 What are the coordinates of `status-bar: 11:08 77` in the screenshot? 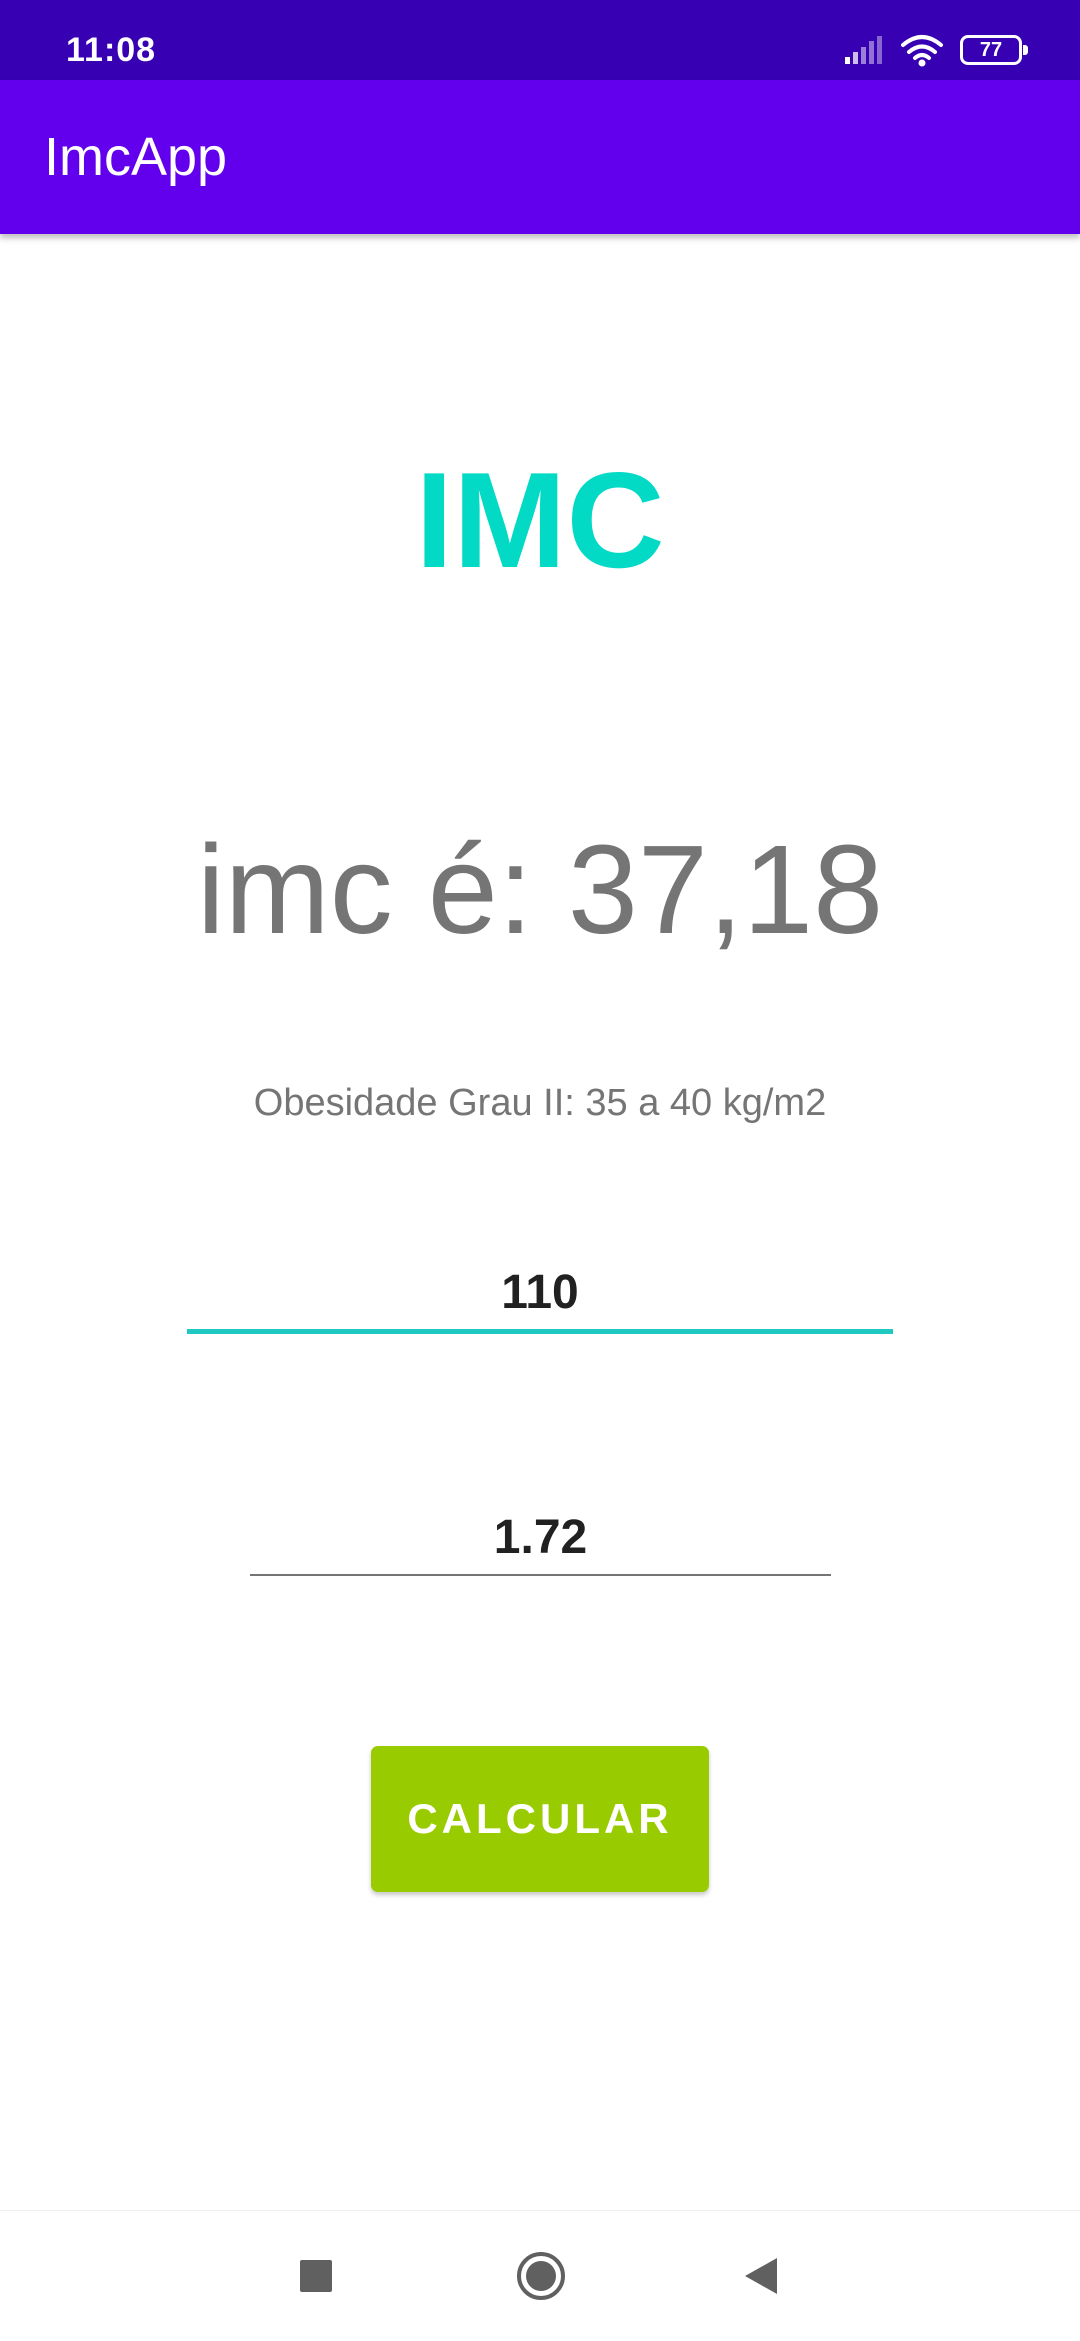 It's located at (540, 40).